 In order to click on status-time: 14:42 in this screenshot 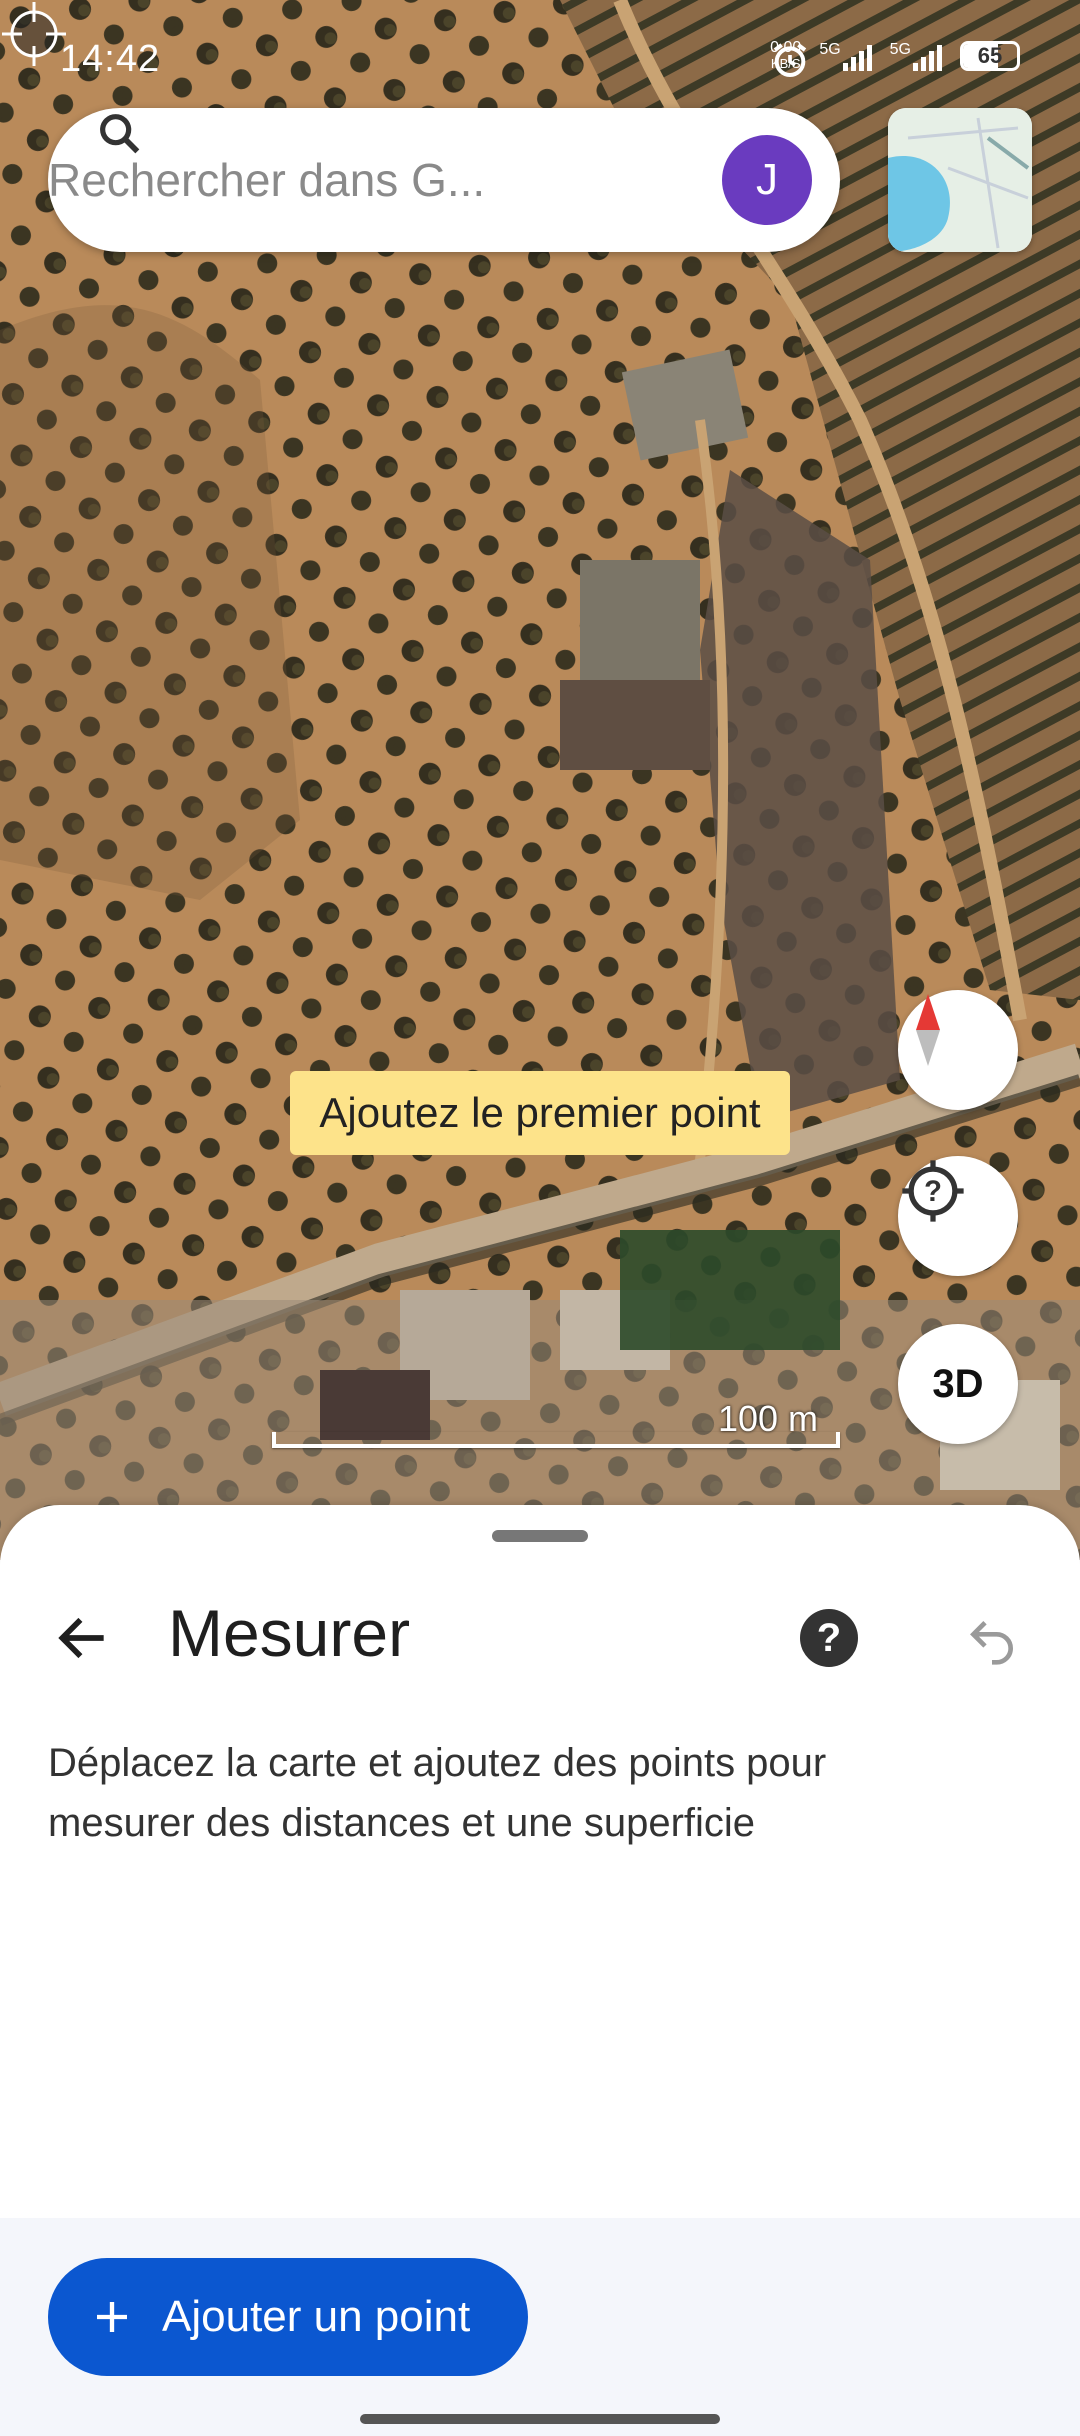, I will do `click(110, 59)`.